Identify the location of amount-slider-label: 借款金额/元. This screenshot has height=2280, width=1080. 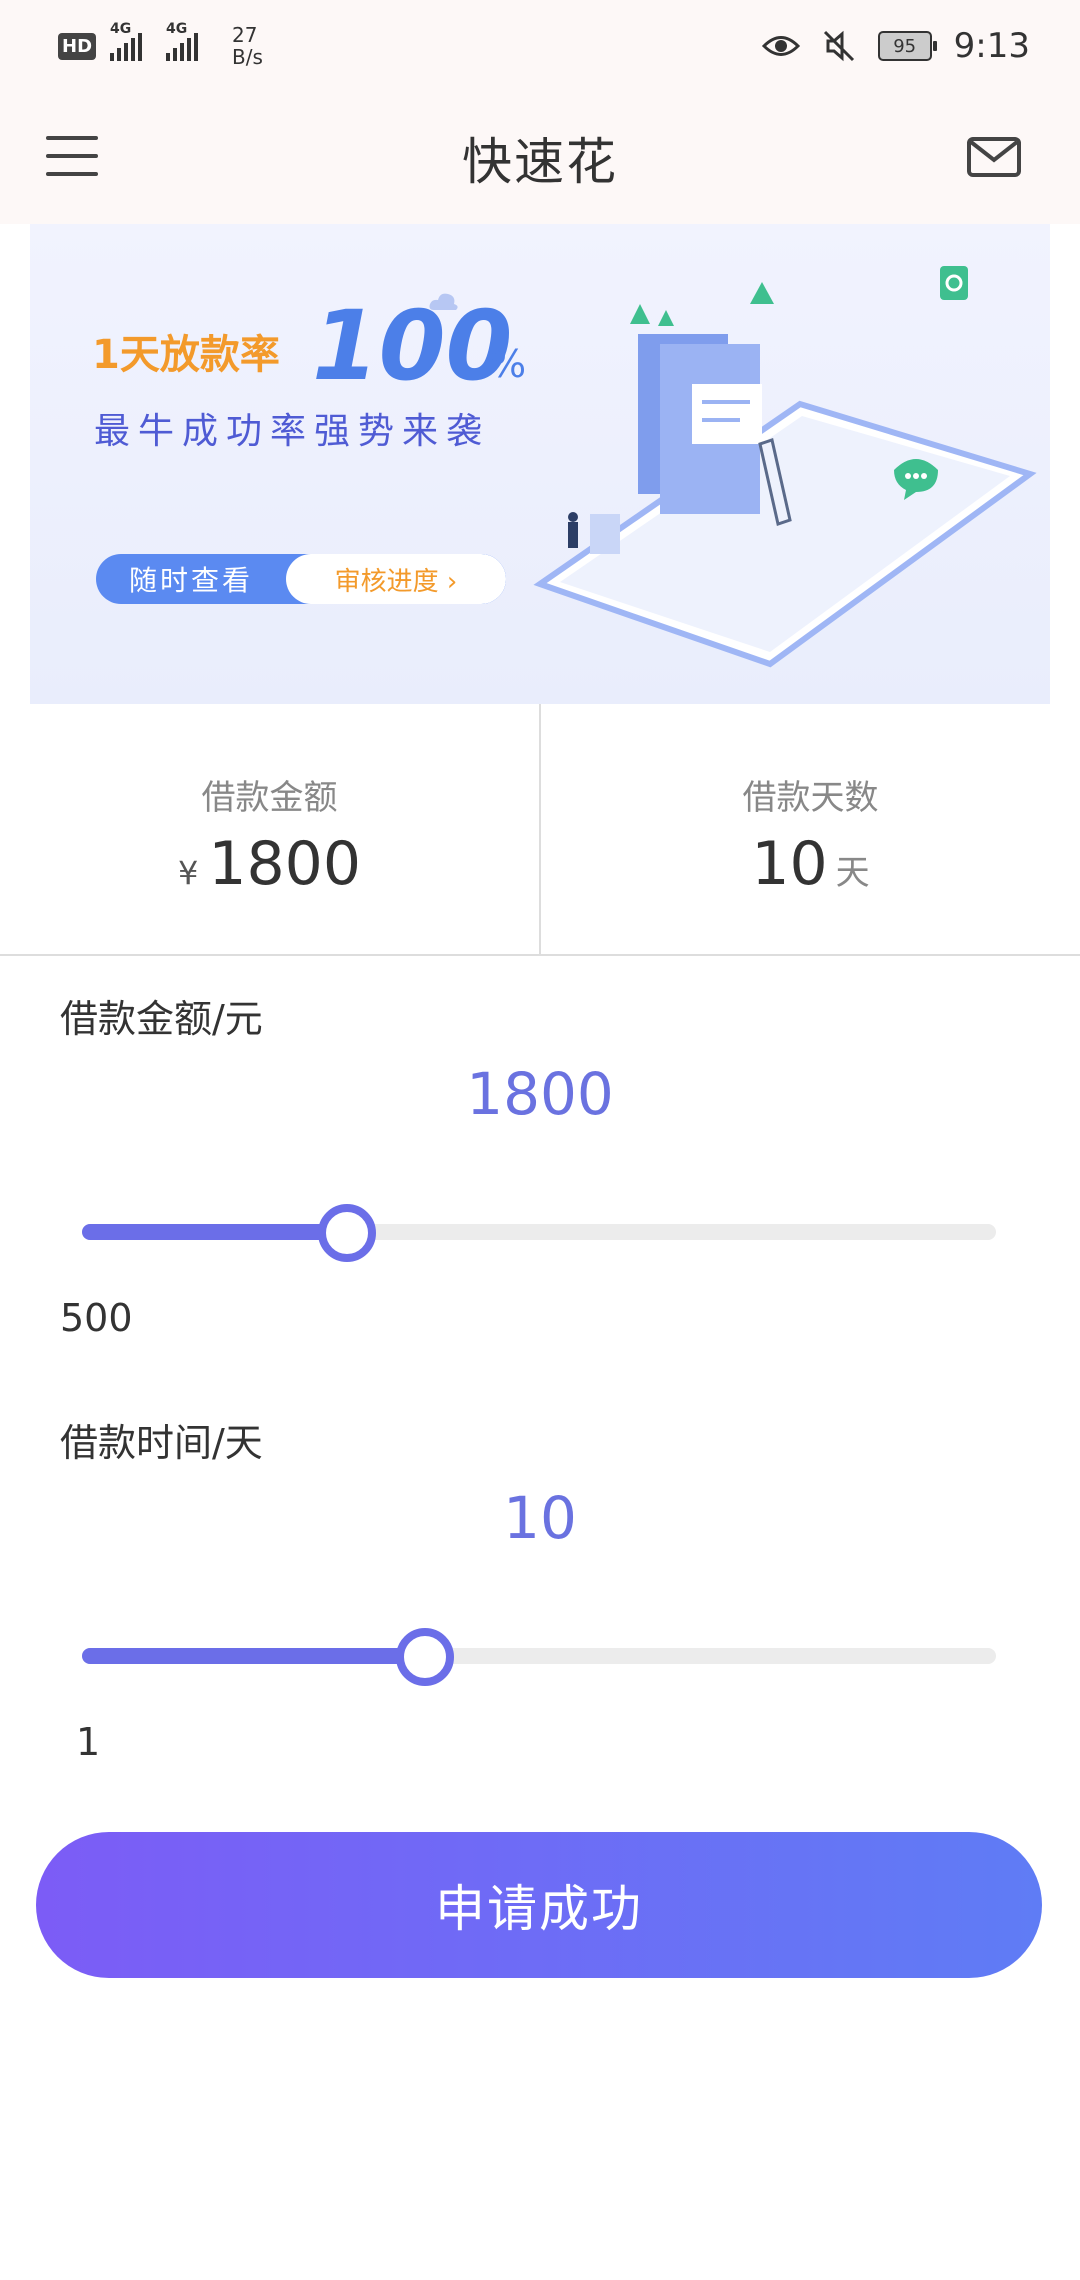
(161, 1019).